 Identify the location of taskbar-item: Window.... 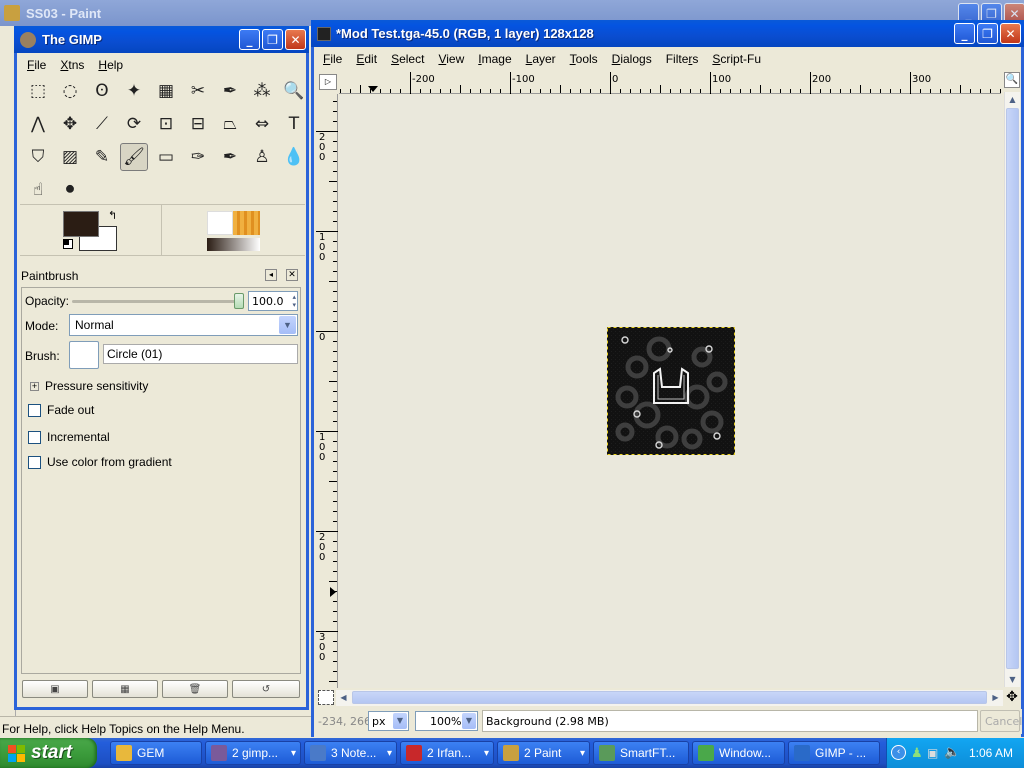
(738, 753).